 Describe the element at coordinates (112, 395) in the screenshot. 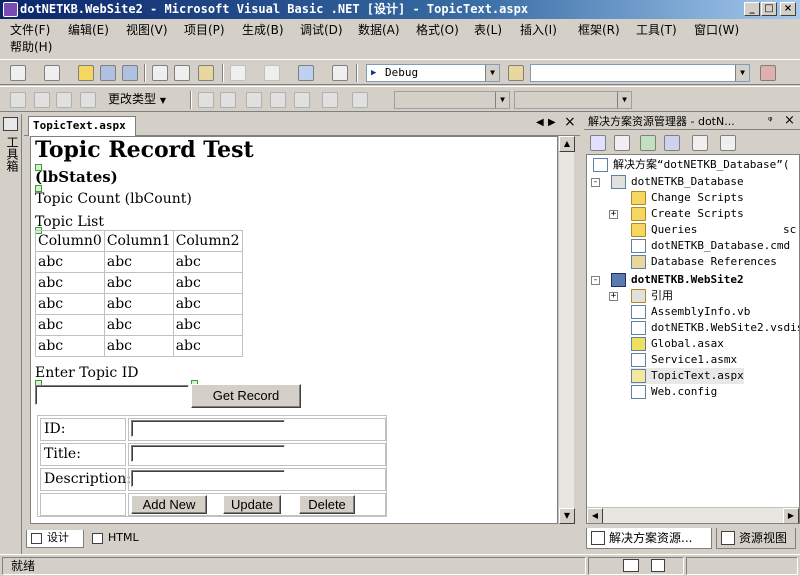

I see `topic-id-input` at that location.